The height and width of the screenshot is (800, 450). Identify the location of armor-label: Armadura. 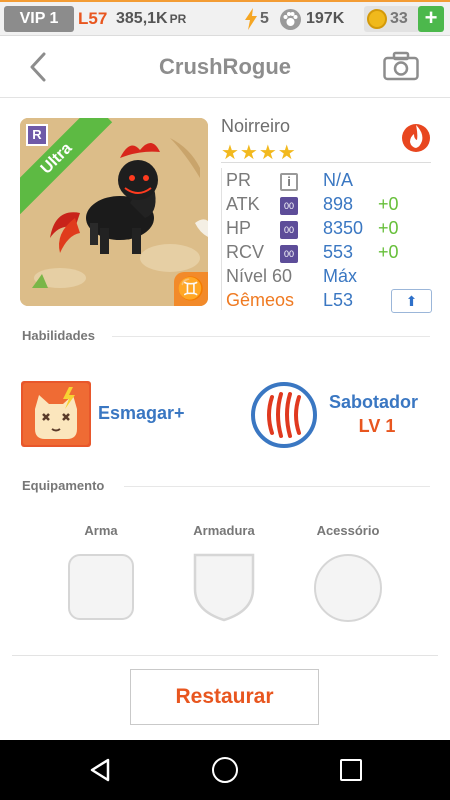
(224, 530).